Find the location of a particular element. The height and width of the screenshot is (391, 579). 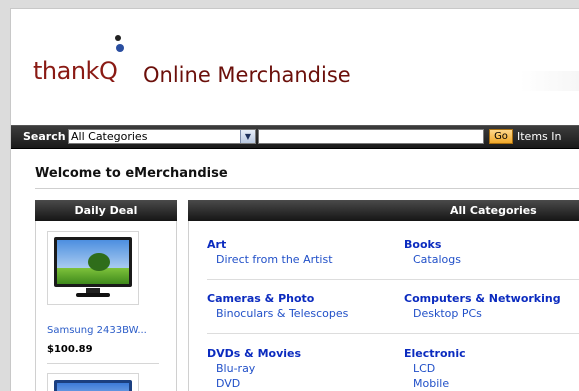

category-select-value: All Categories is located at coordinates (109, 136).